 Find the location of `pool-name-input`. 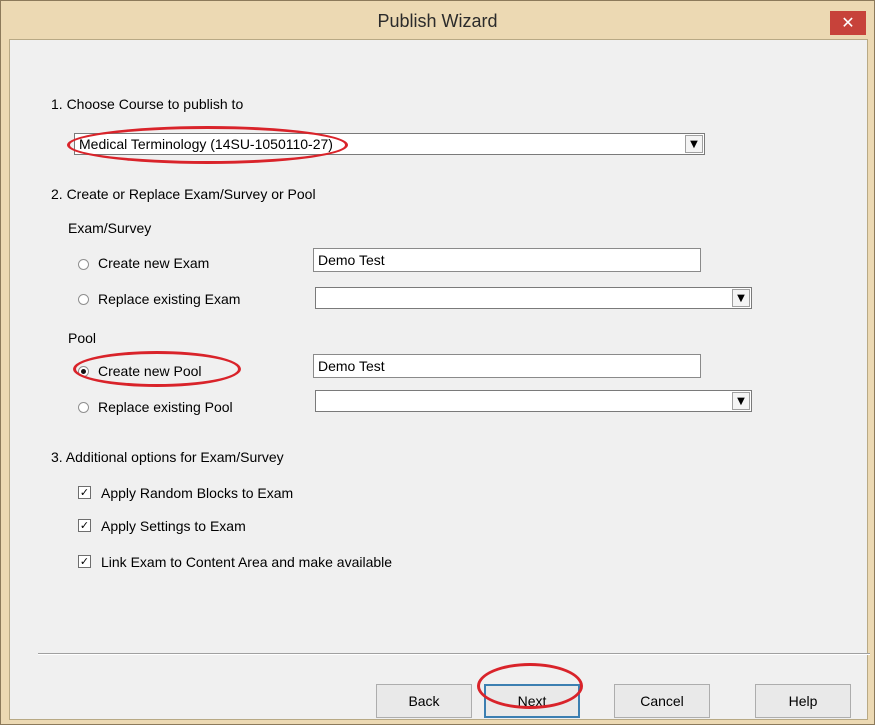

pool-name-input is located at coordinates (507, 366).